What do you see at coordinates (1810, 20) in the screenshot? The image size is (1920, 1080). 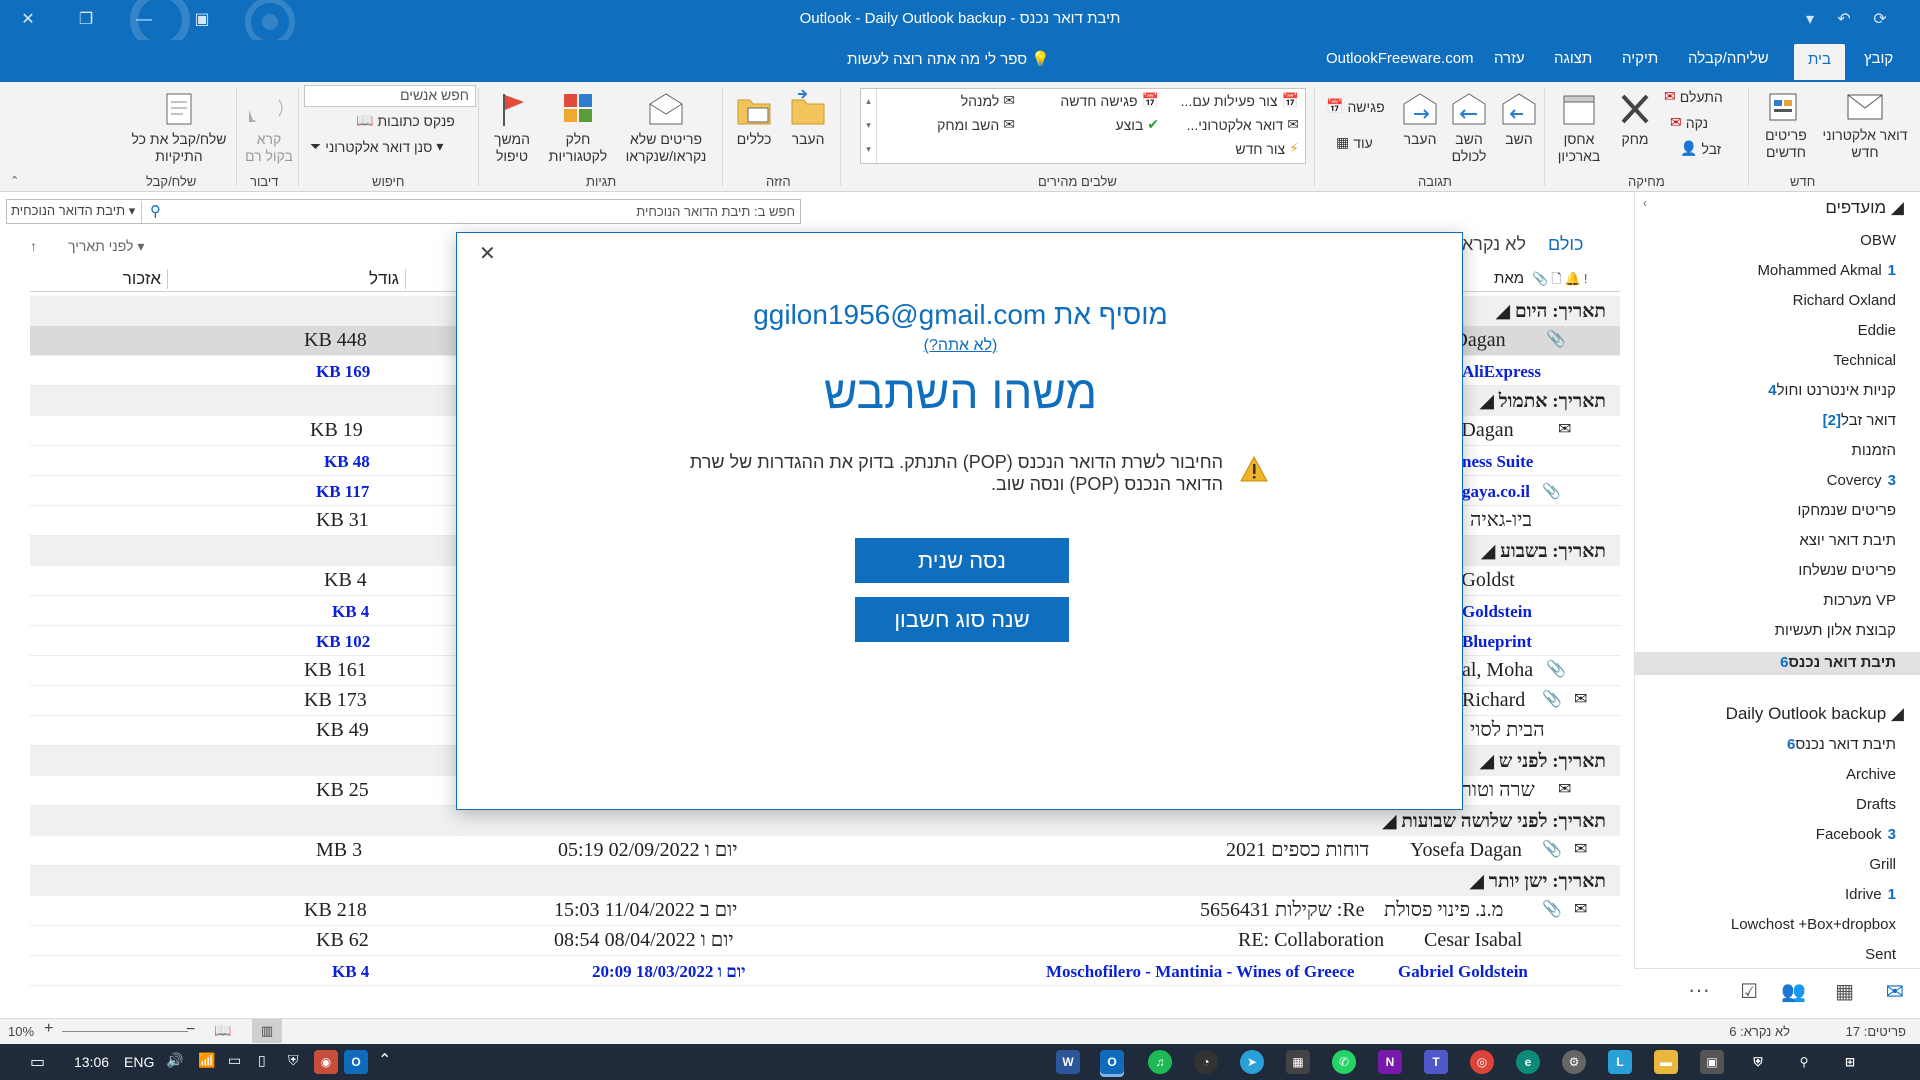 I see `customize-toolbar-icon: ▾` at bounding box center [1810, 20].